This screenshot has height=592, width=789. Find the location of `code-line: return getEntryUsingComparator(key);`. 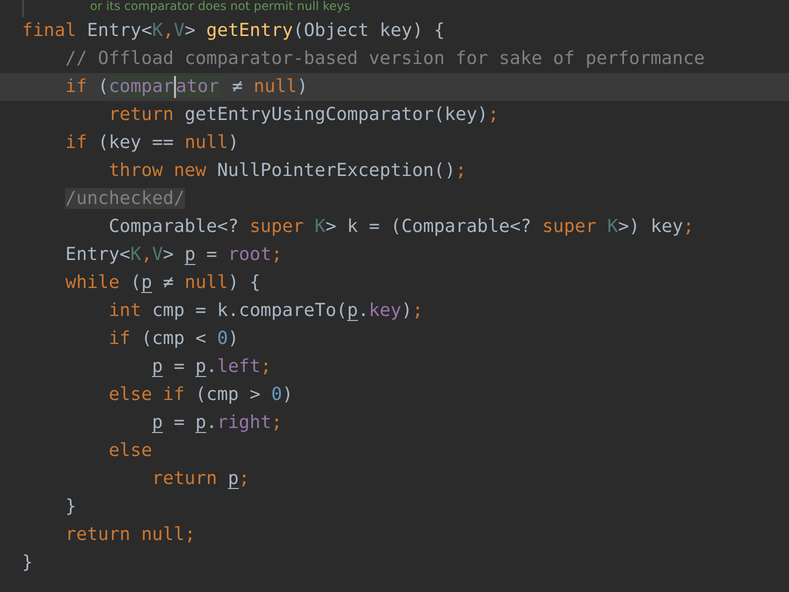

code-line: return getEntryUsingComparator(key); is located at coordinates (303, 115).